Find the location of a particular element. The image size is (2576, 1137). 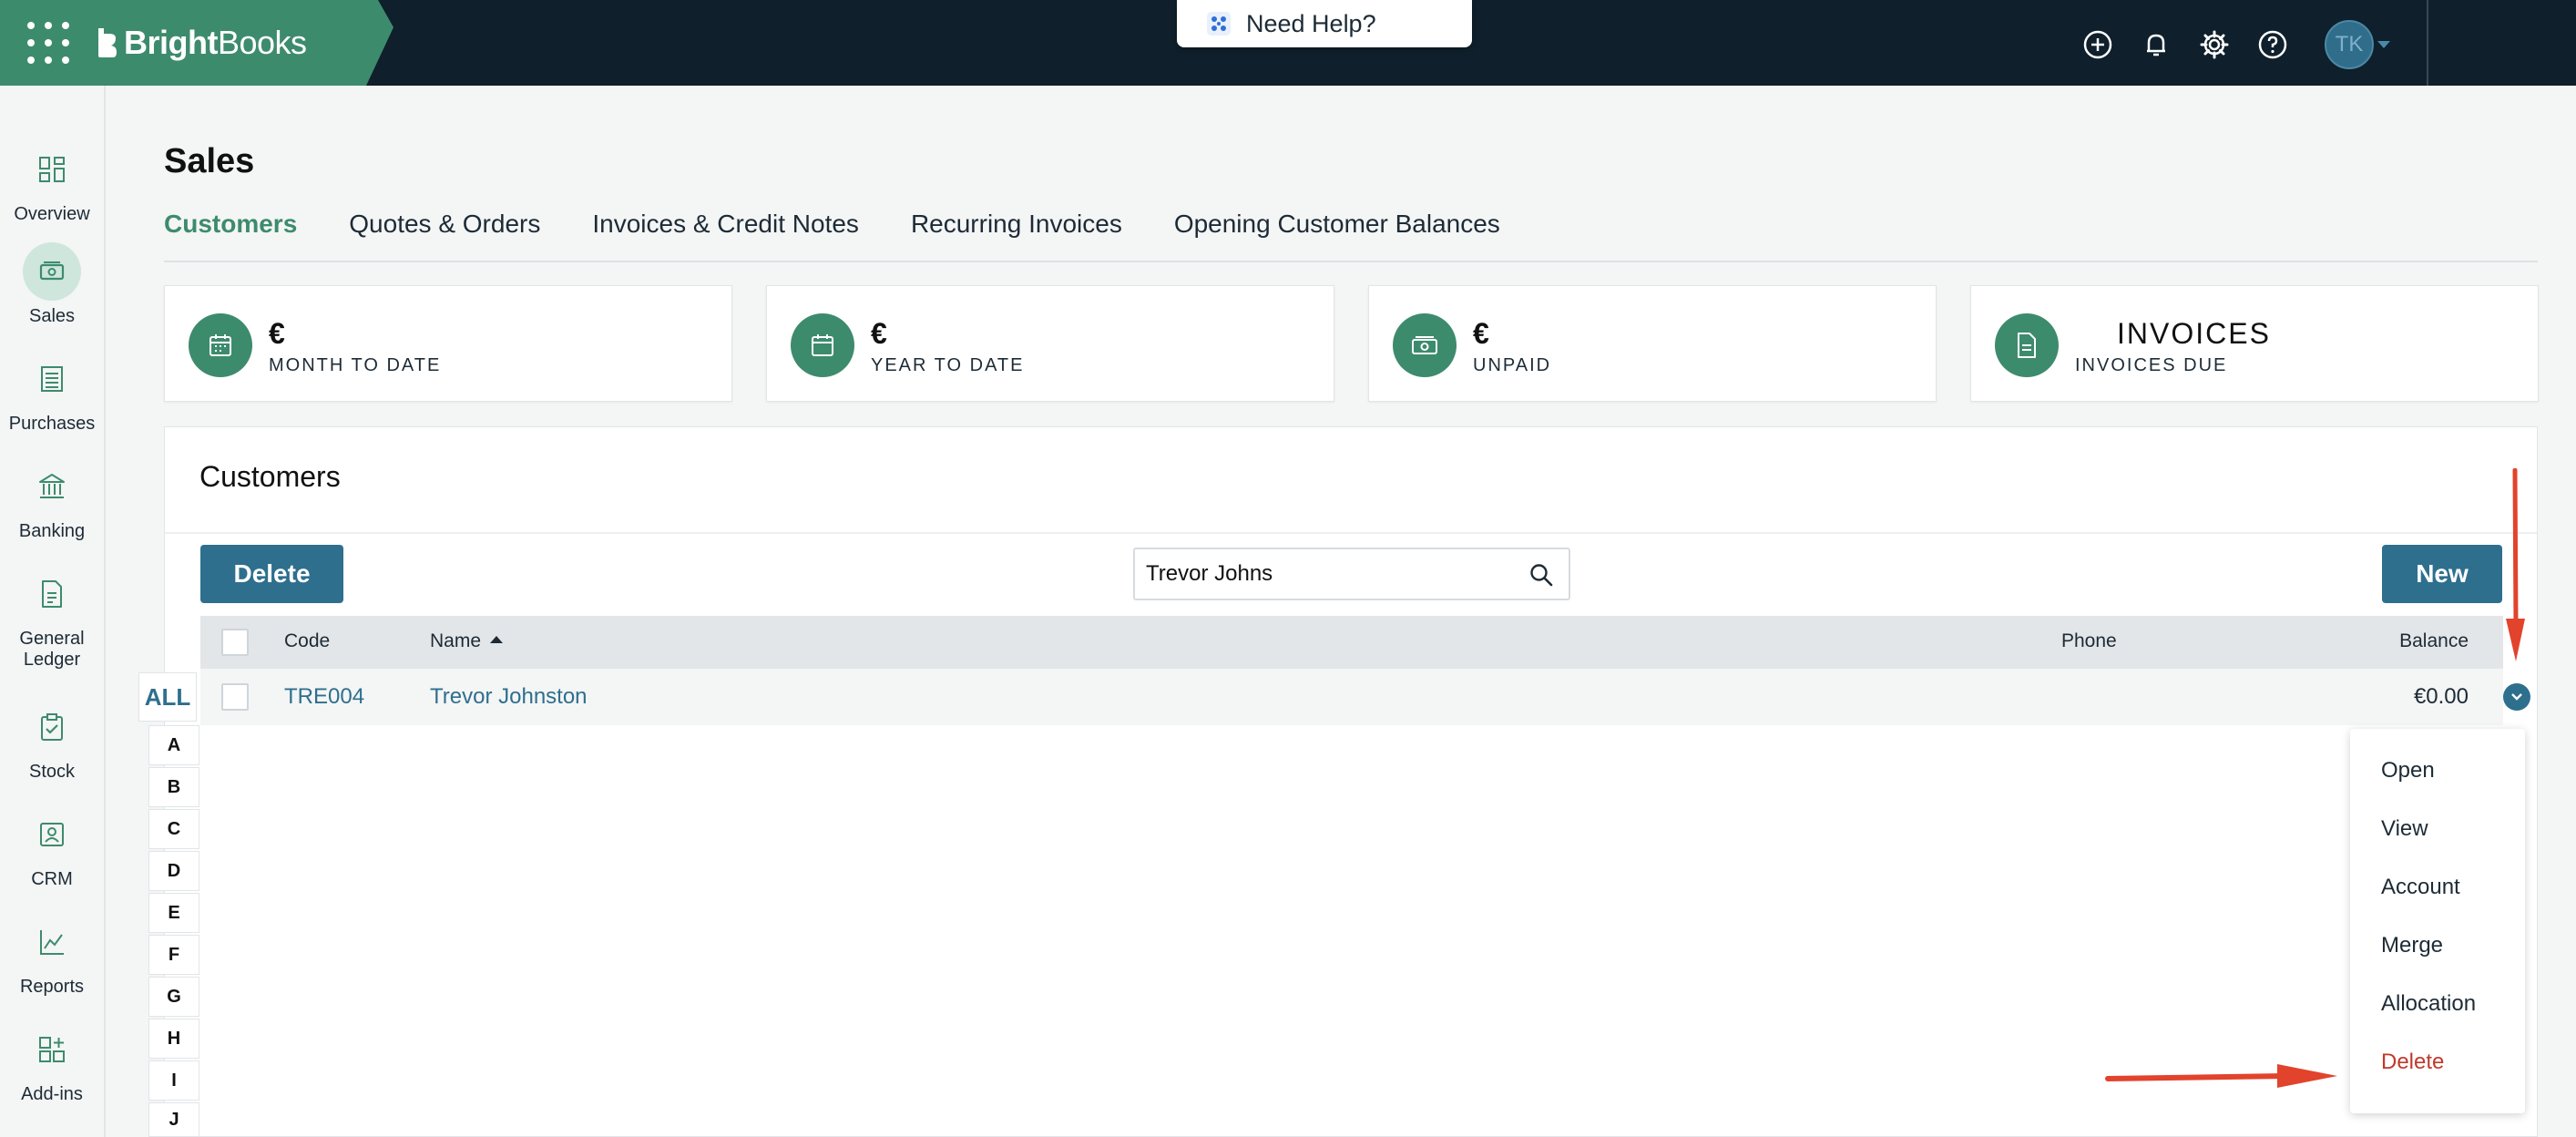

alpha-filter-a: A is located at coordinates (173, 745).